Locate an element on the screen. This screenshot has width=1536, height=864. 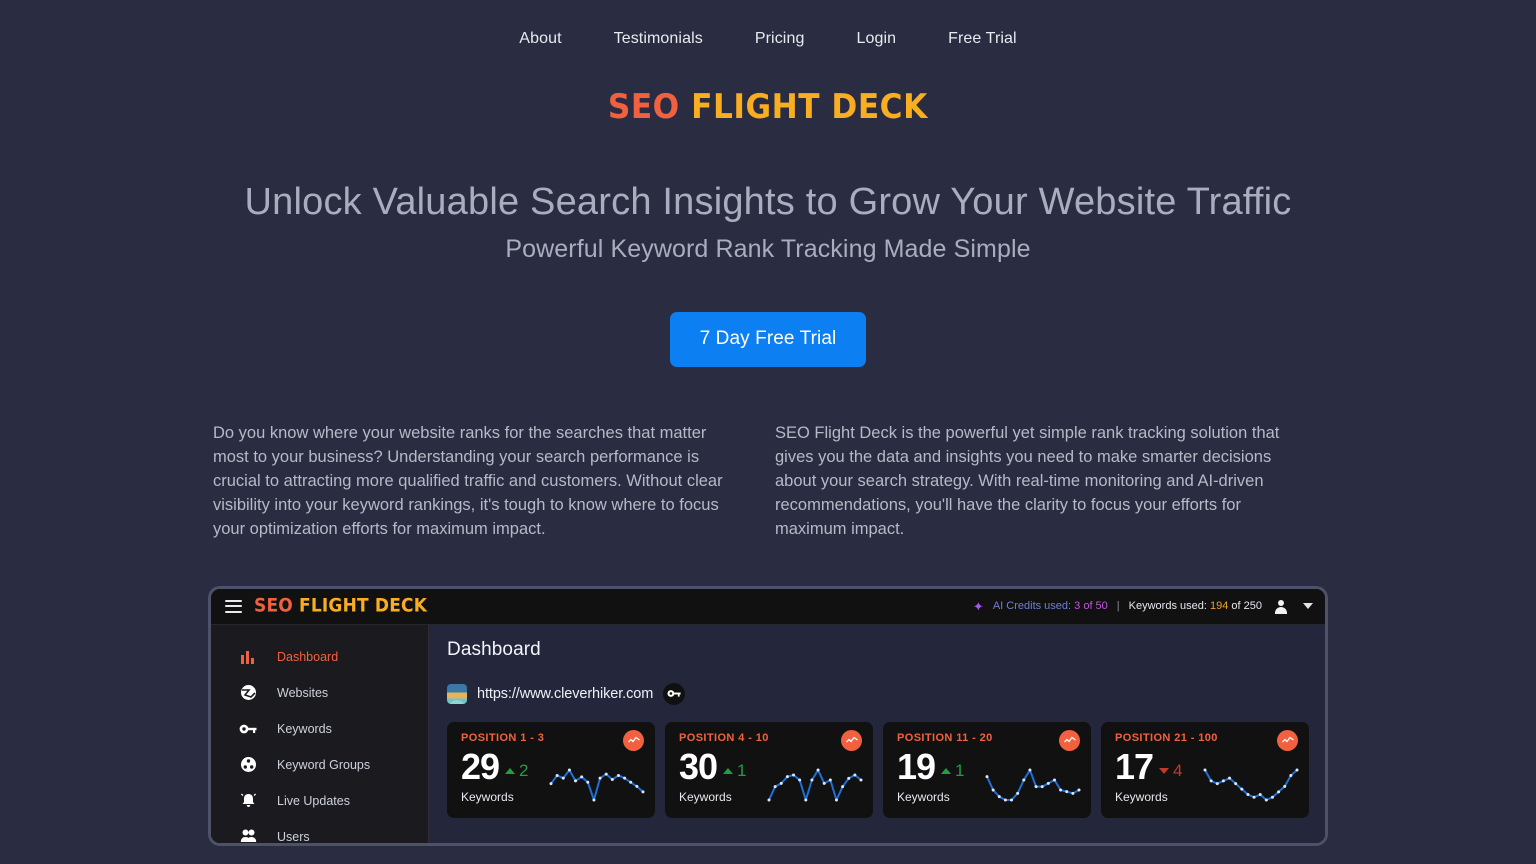
sidebar-label-users: Users is located at coordinates (293, 836).